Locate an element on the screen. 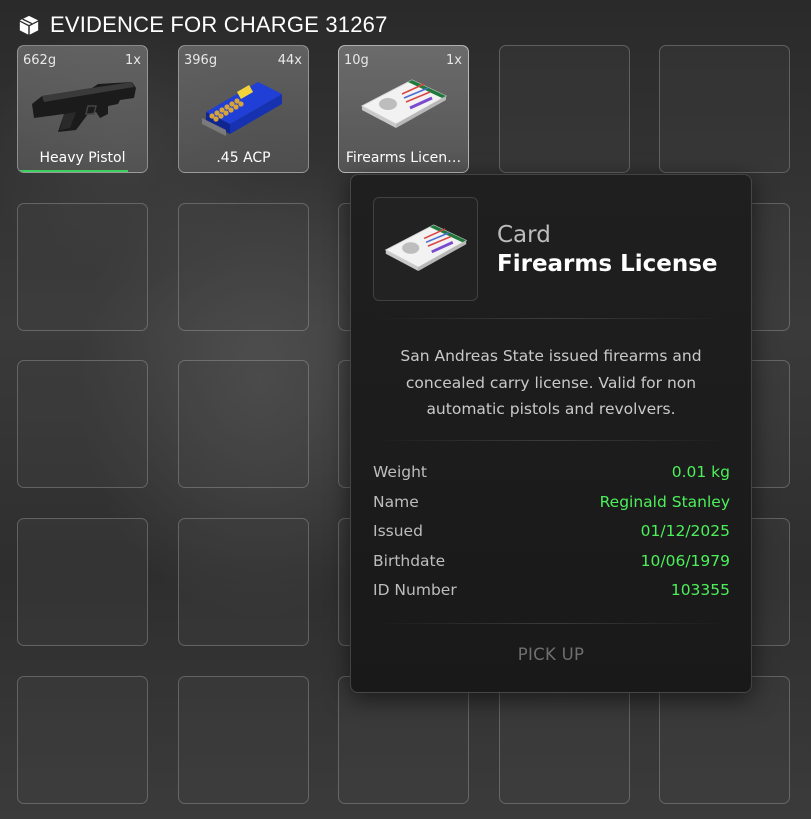 This screenshot has height=819, width=811. property-row-weight: Weight 0.01 kg is located at coordinates (551, 475).